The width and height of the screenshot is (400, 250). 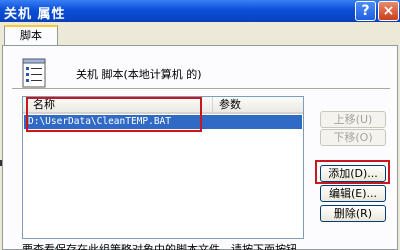 I want to click on close-button: ×, so click(x=388, y=11).